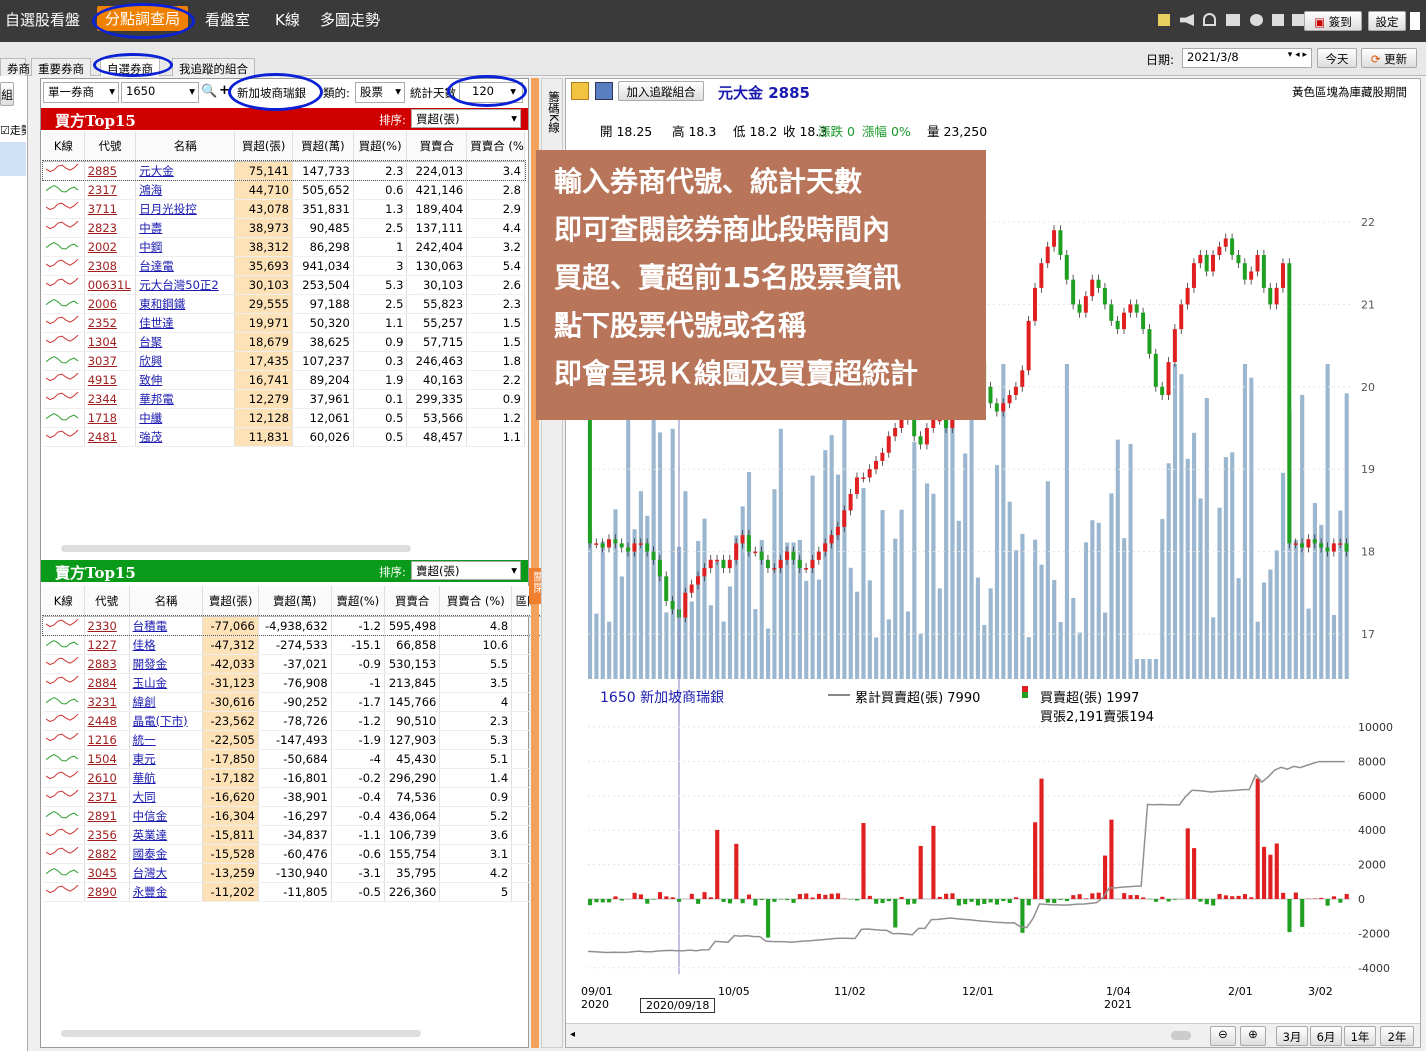 The width and height of the screenshot is (1426, 1051). I want to click on stock-name-link: 緯創, so click(166, 702).